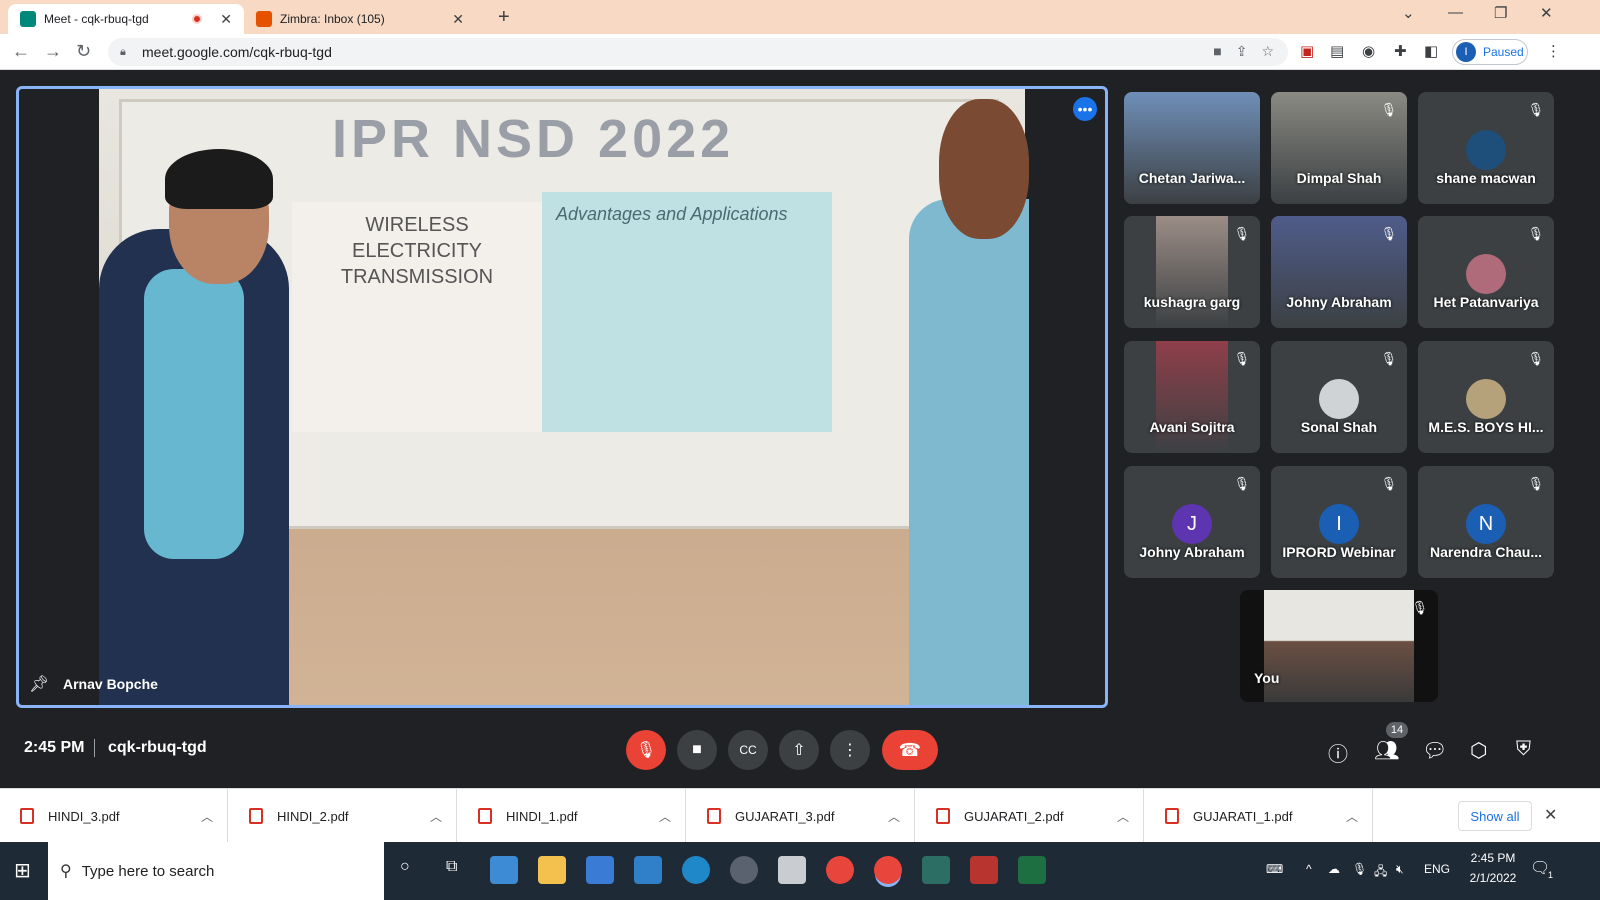 This screenshot has width=1600, height=900. I want to click on file-explorer-icon, so click(552, 870).